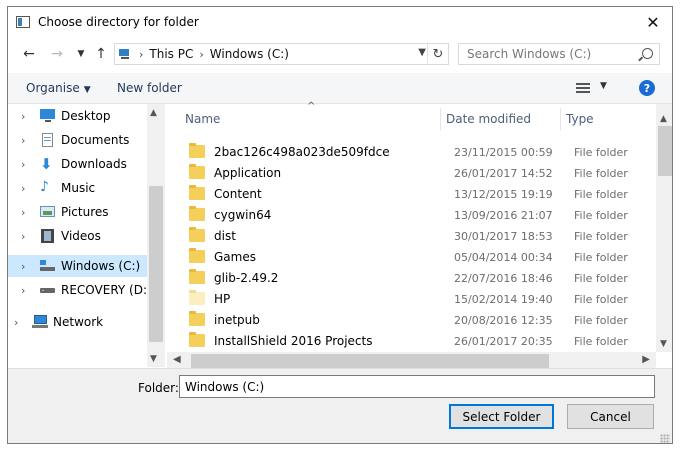 Image resolution: width=682 pixels, height=454 pixels. I want to click on address-bar: › This PC › Windows (C:) ▼ ↻, so click(281, 54).